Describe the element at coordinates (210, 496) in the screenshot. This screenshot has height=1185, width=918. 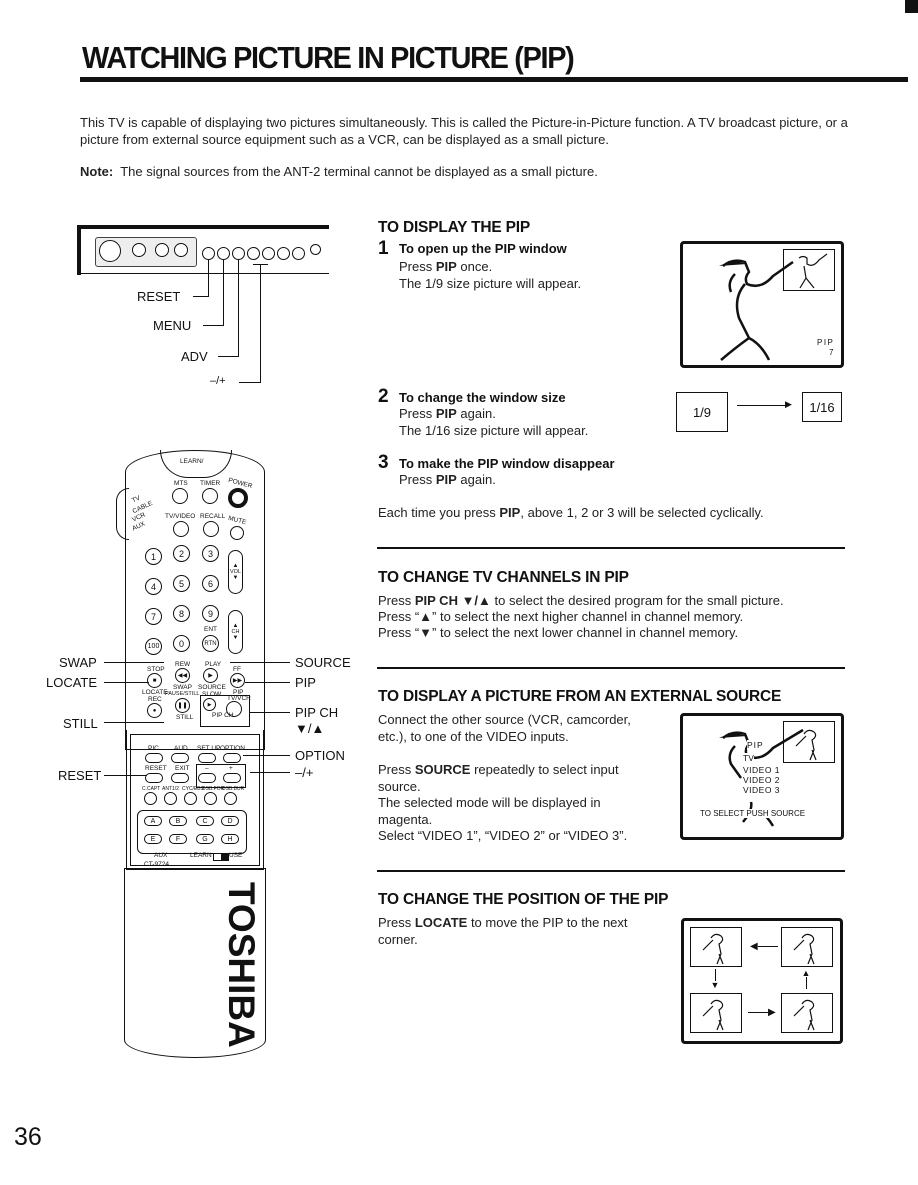
I see `timer-button` at that location.